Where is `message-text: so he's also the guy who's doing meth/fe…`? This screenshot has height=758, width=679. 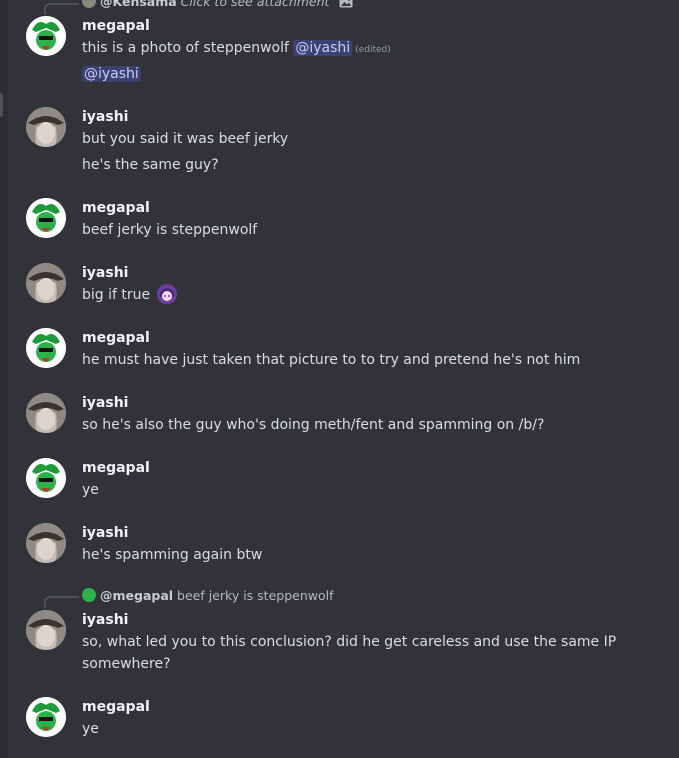 message-text: so he's also the guy who's doing meth/fe… is located at coordinates (313, 425).